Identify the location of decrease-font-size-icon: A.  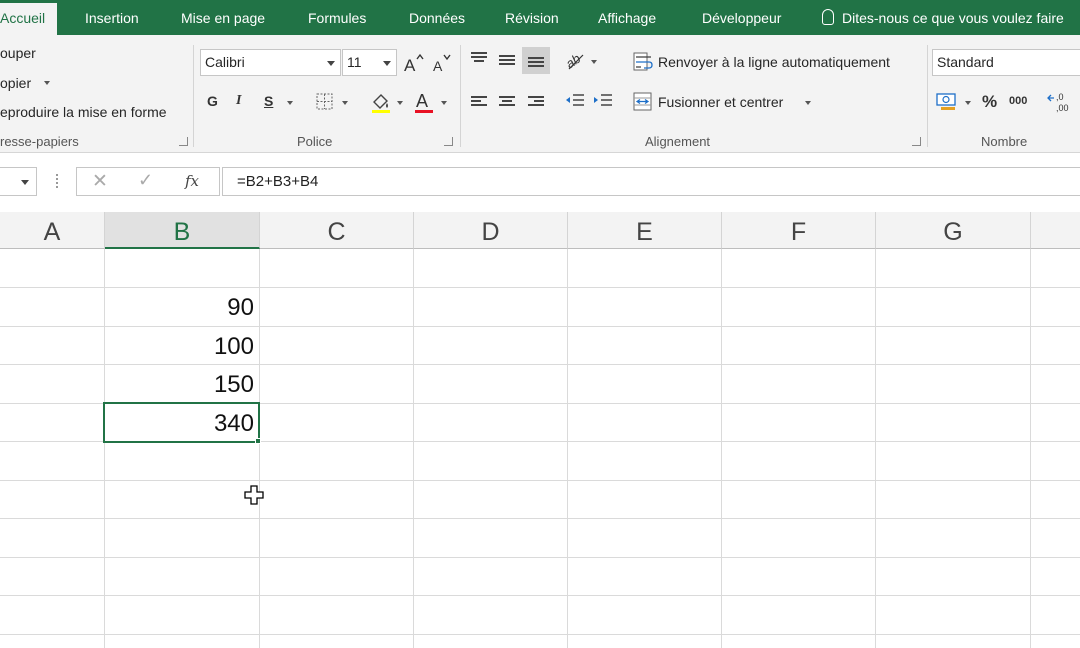
(442, 63).